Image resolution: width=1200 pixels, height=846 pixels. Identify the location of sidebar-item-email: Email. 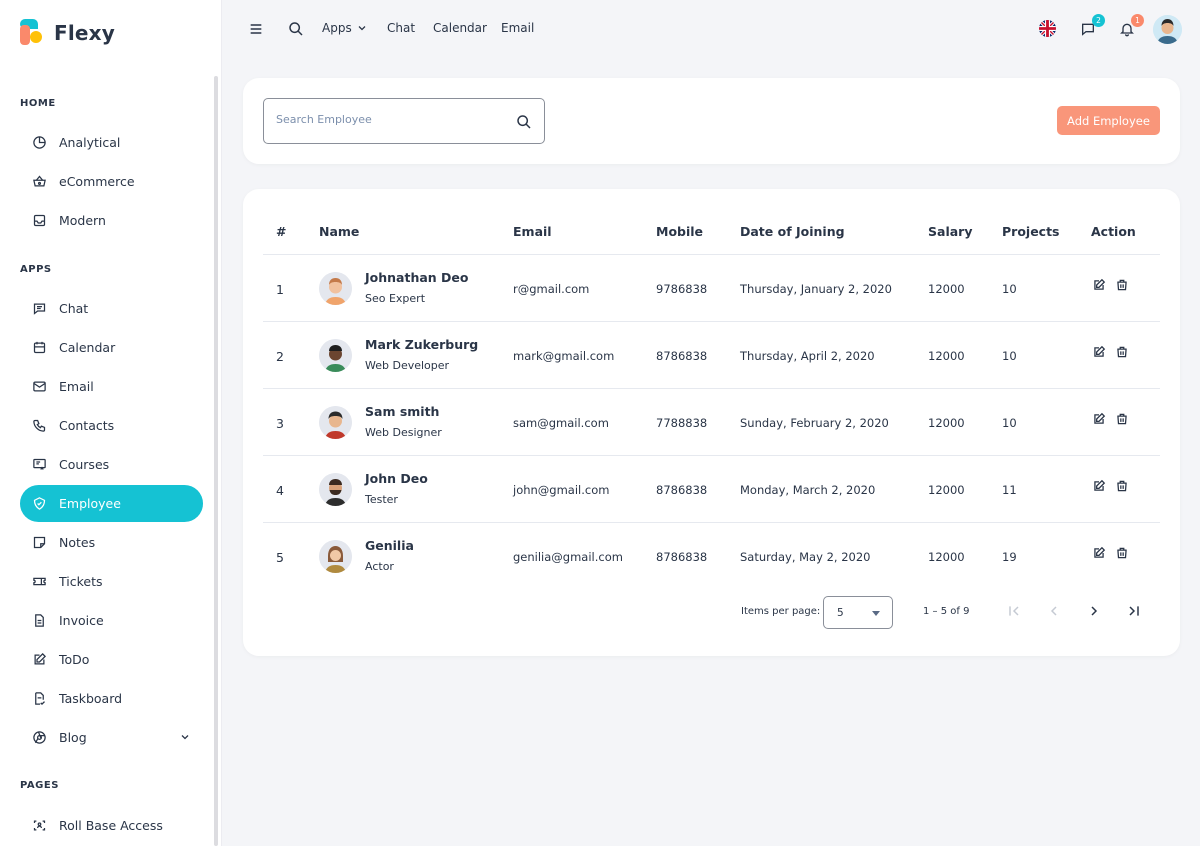
(111, 386).